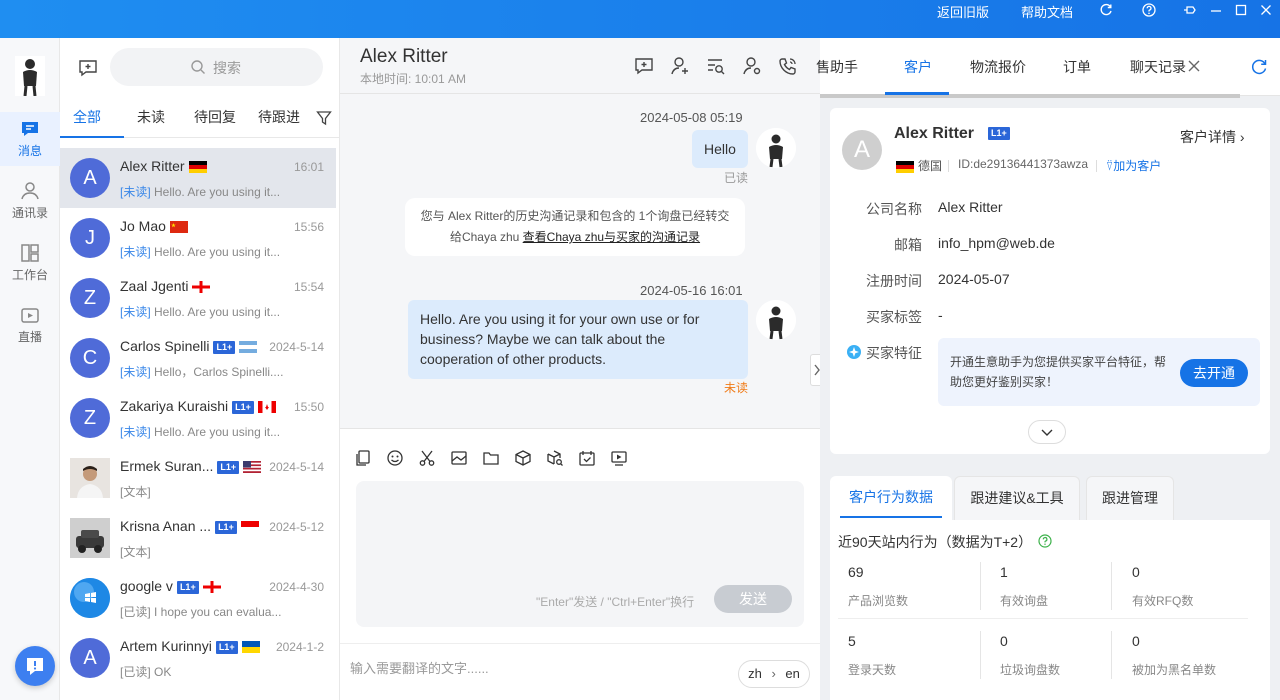  What do you see at coordinates (220, 671) in the screenshot?
I see `conversation-preview: [已读] OK` at bounding box center [220, 671].